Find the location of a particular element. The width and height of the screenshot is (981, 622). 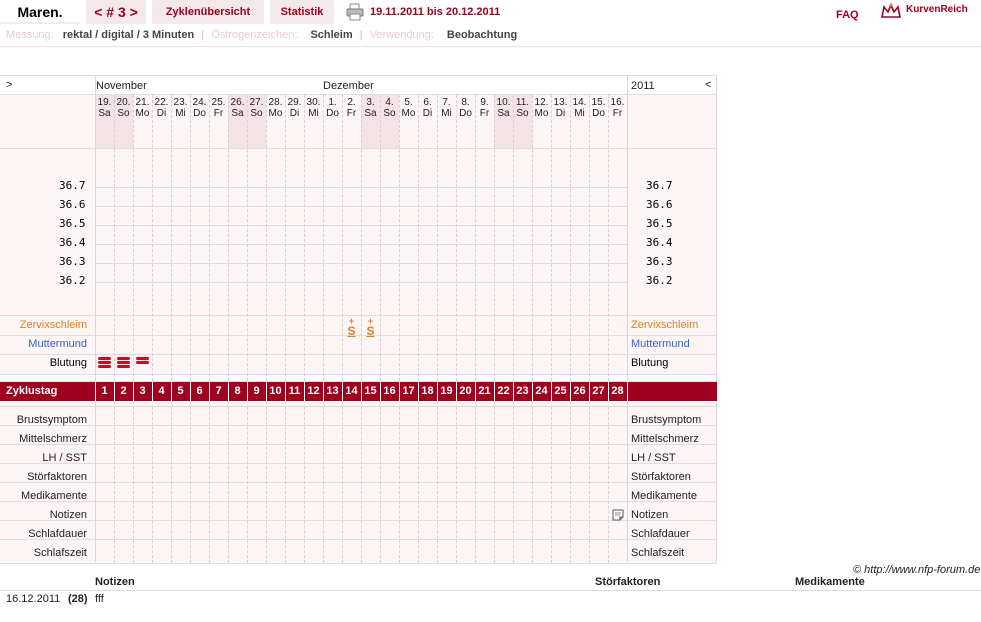

grid-line is located at coordinates (358, 520).